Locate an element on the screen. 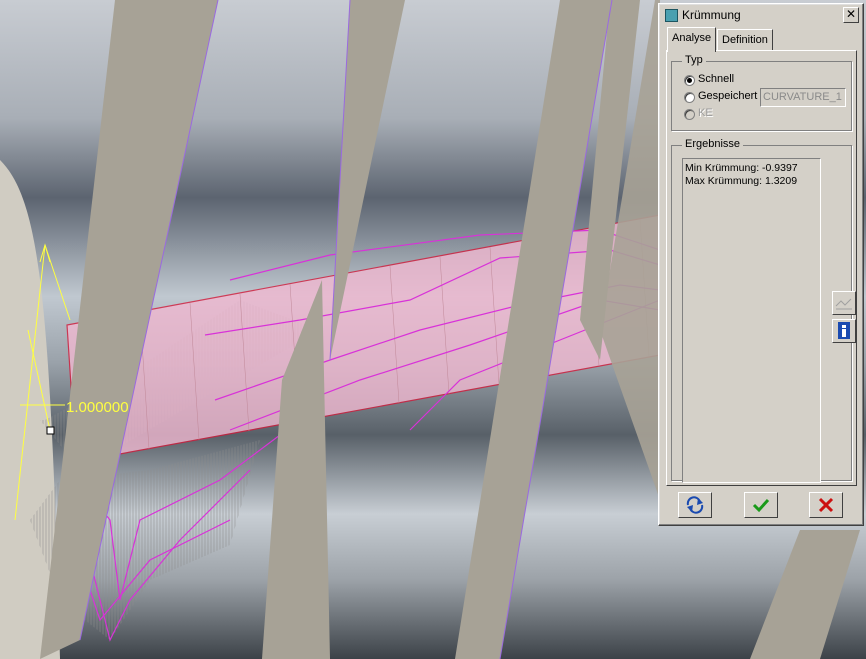  max-curvature-text: Max Krümmung: 1.3209 is located at coordinates (741, 181).